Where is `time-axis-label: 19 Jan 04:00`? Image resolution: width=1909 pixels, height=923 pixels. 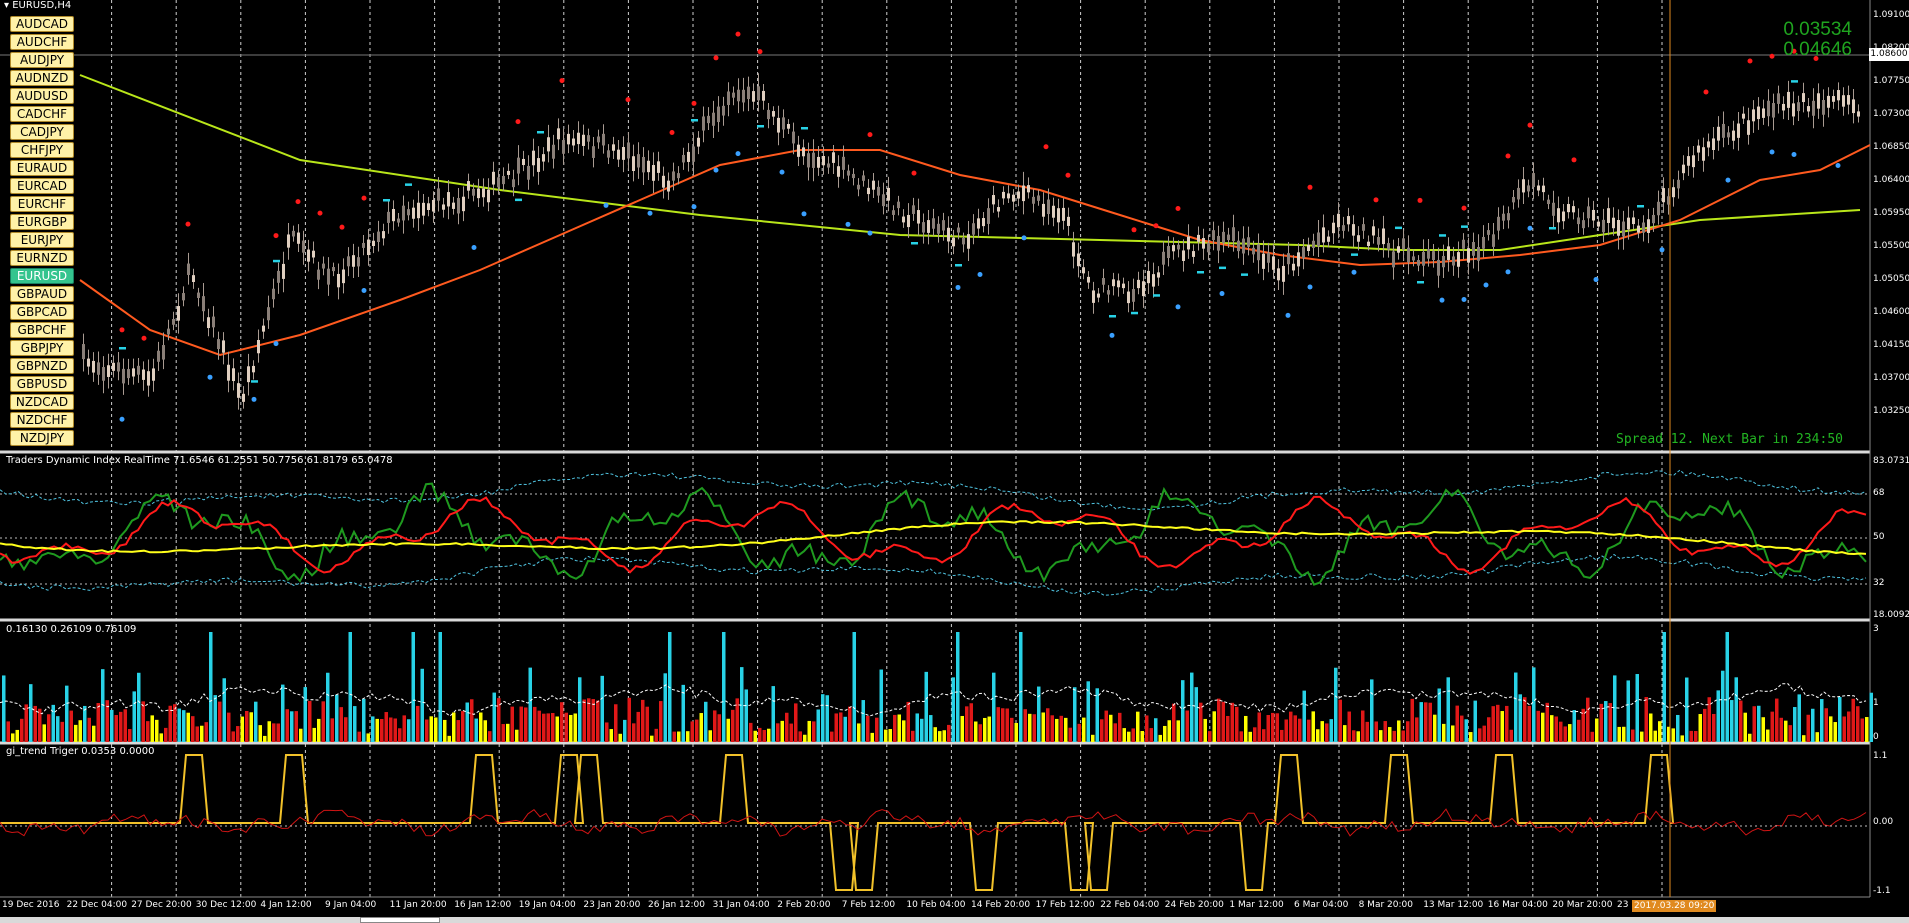 time-axis-label: 19 Jan 04:00 is located at coordinates (547, 905).